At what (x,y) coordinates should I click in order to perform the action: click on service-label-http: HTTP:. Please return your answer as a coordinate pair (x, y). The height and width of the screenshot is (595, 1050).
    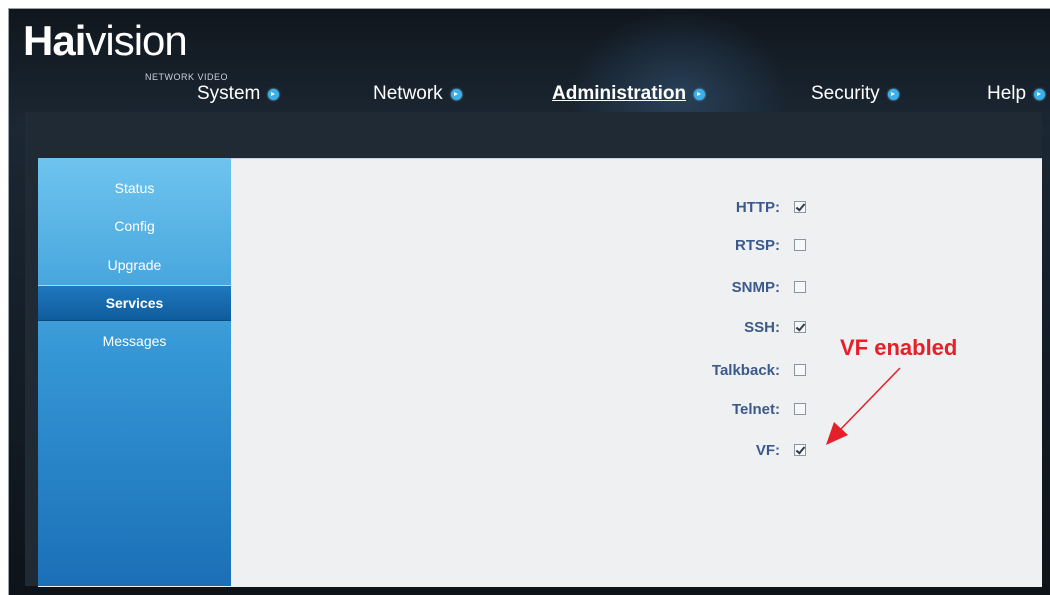
    Looking at the image, I should click on (757, 207).